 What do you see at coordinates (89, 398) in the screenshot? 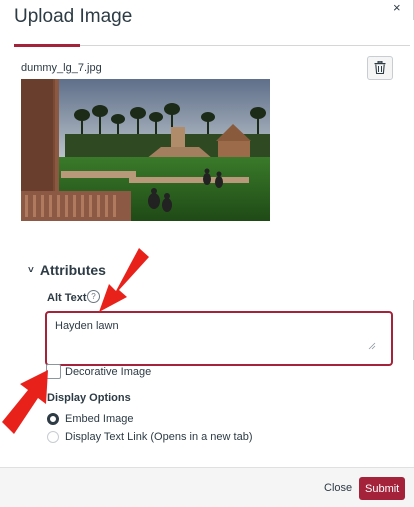
I see `display-options-label: Display Options` at bounding box center [89, 398].